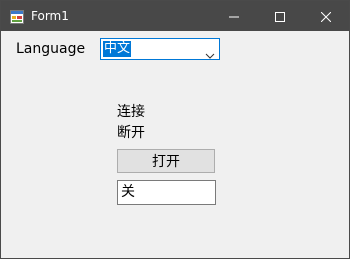 This screenshot has width=350, height=259. I want to click on open-button-label: 打开, so click(166, 162).